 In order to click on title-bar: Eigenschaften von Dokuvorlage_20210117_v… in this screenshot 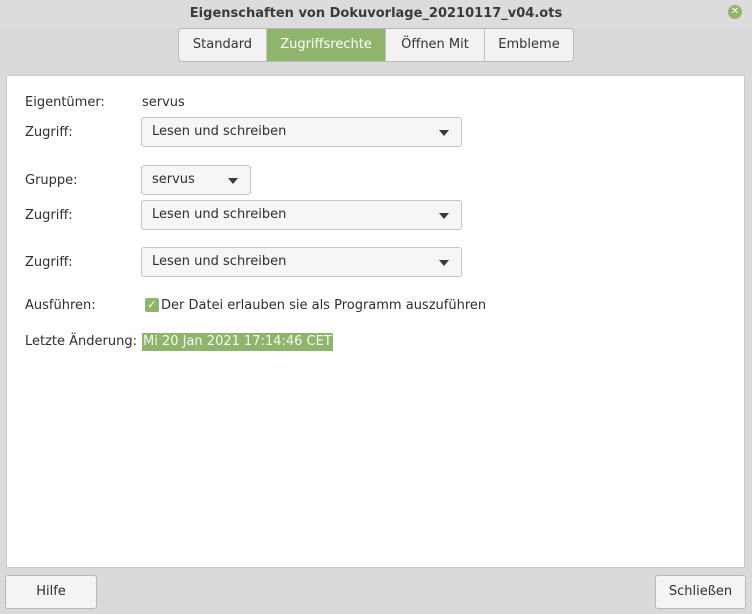, I will do `click(376, 14)`.